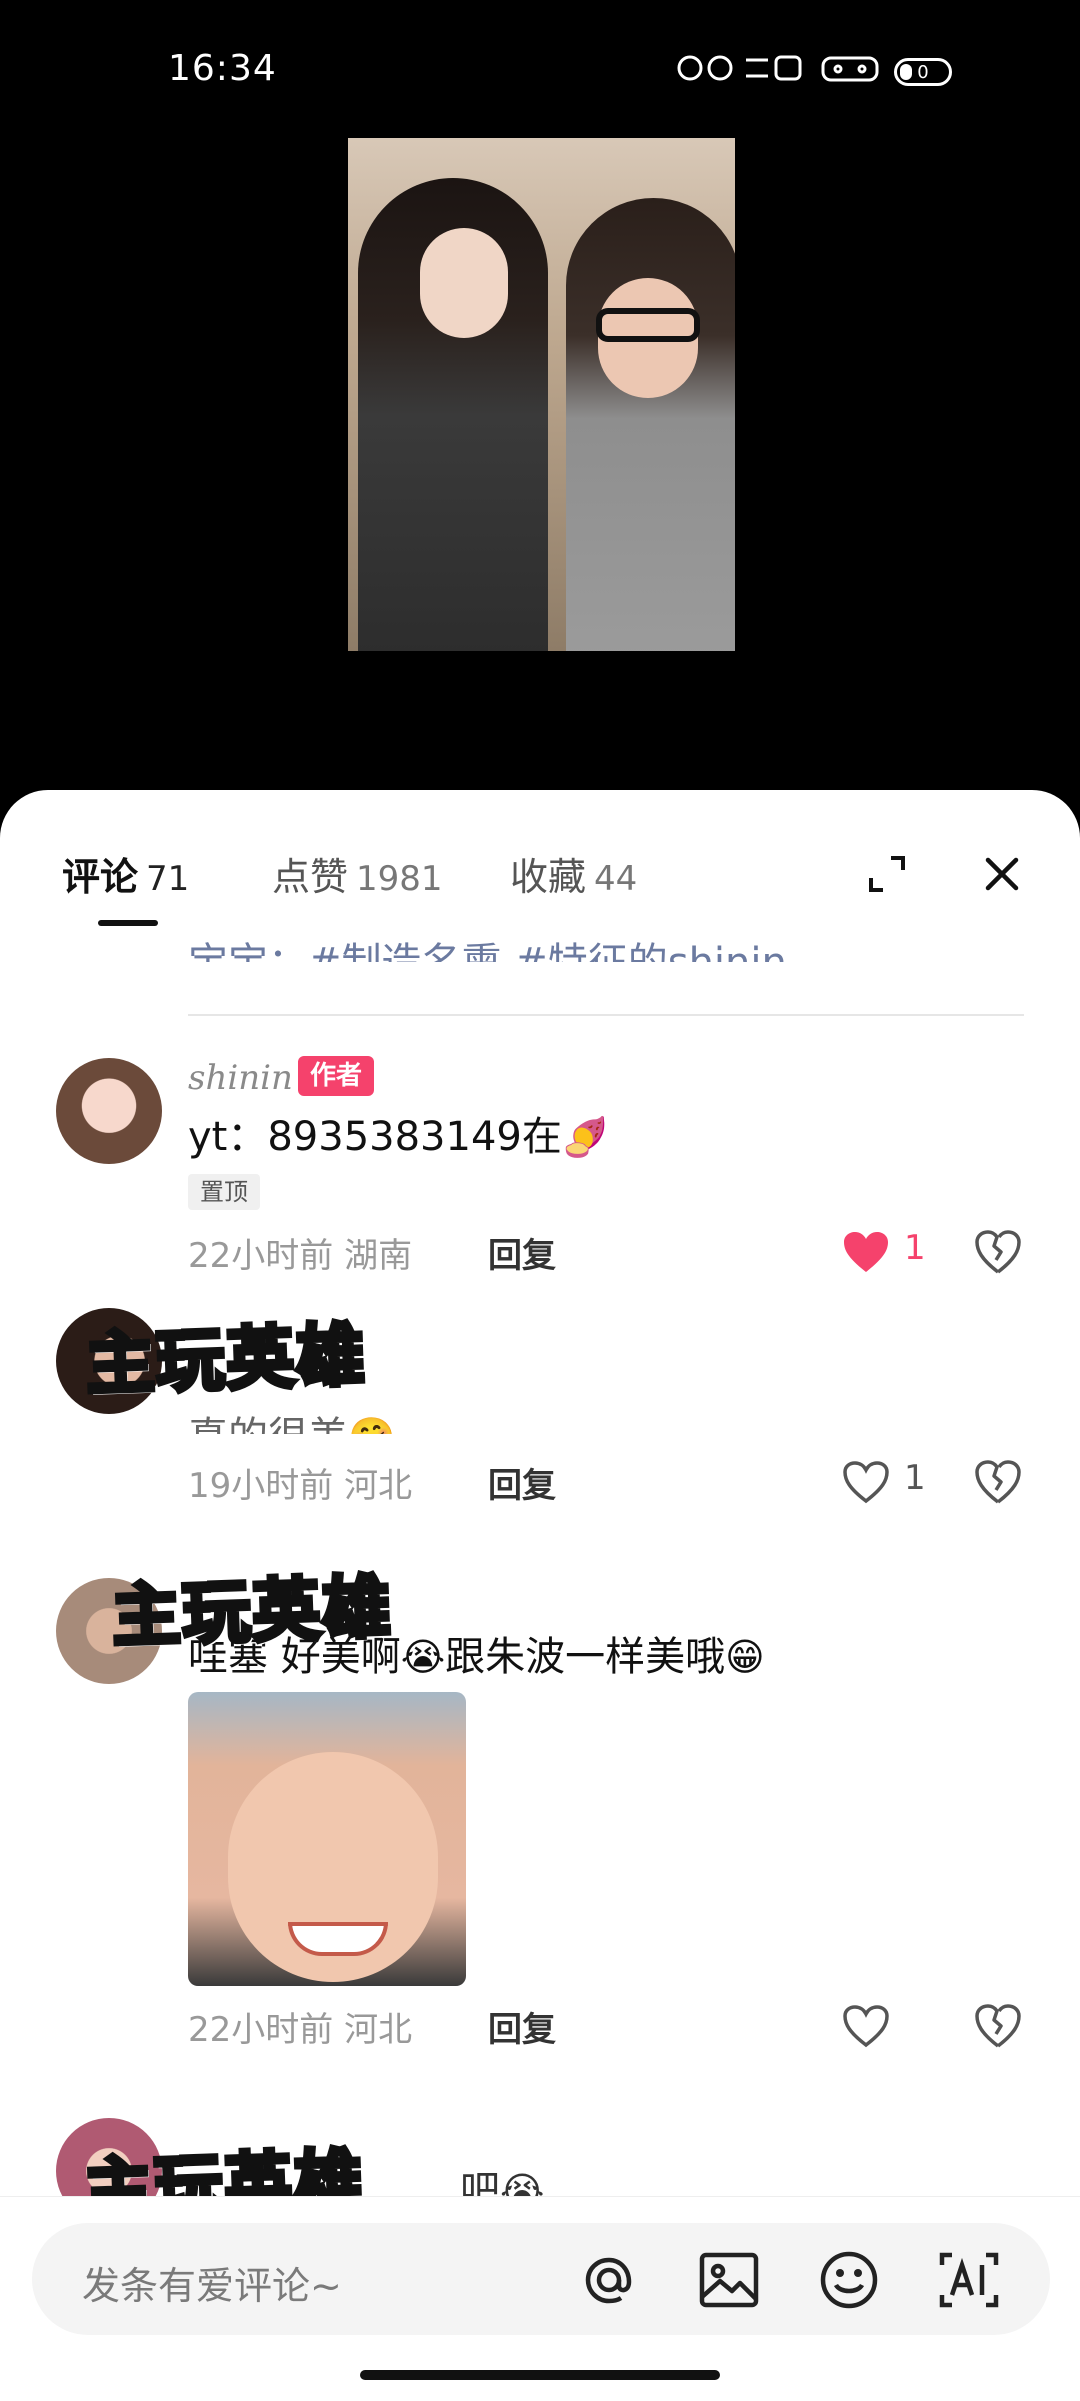 The width and height of the screenshot is (1080, 2401). What do you see at coordinates (540, 65) in the screenshot?
I see `status-bar: 16:34 0` at bounding box center [540, 65].